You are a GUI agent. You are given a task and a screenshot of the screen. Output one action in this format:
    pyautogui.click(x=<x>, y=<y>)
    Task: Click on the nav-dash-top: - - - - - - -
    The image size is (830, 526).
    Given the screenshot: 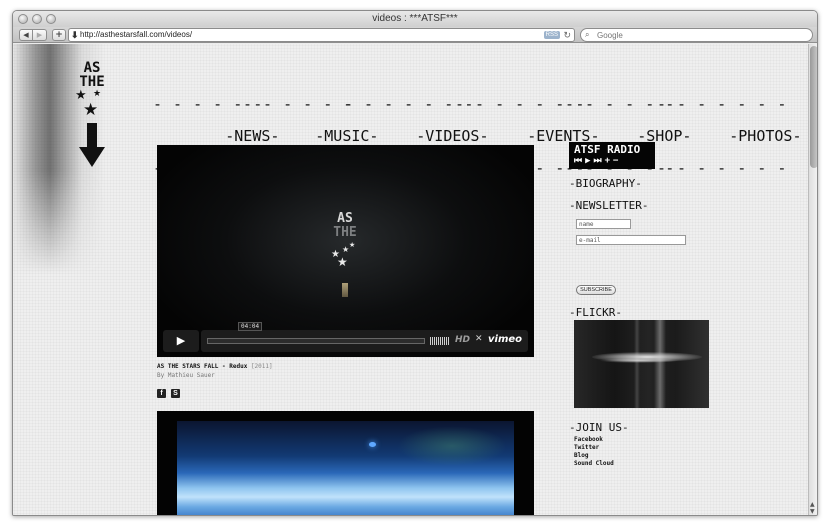 What is the action you would take?
    pyautogui.click(x=722, y=104)
    